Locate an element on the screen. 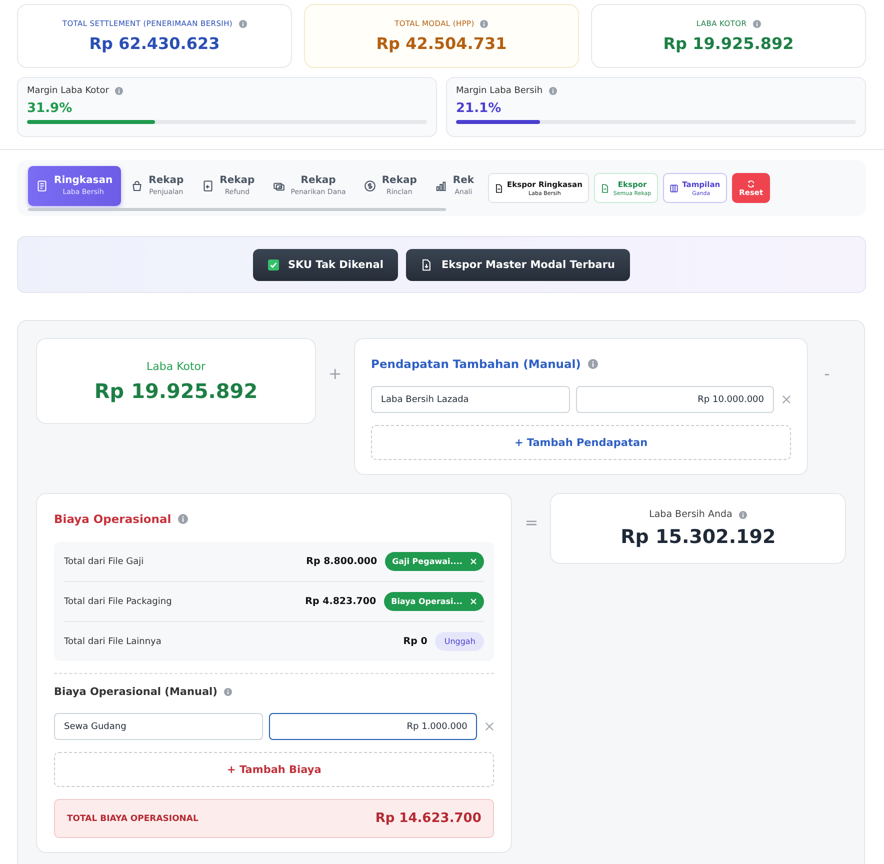 The image size is (884, 864). net-profit-label: Laba Bersih Anda is located at coordinates (690, 514).